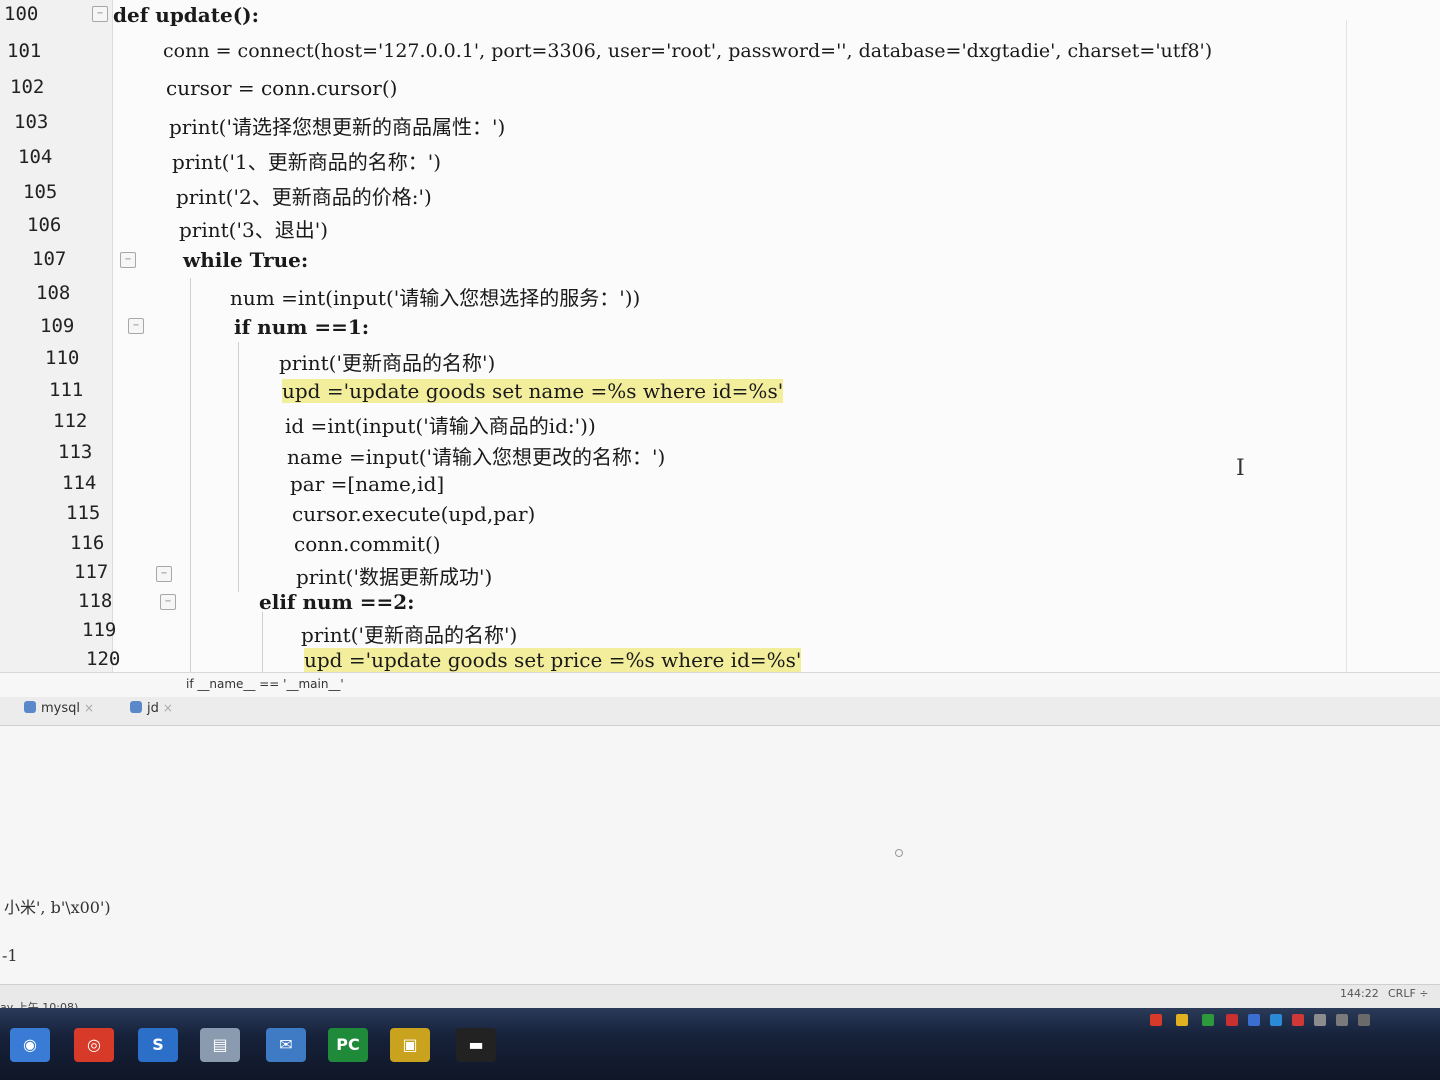 The image size is (1440, 1080). Describe the element at coordinates (476, 1045) in the screenshot. I see `terminal-icon: ▬` at that location.